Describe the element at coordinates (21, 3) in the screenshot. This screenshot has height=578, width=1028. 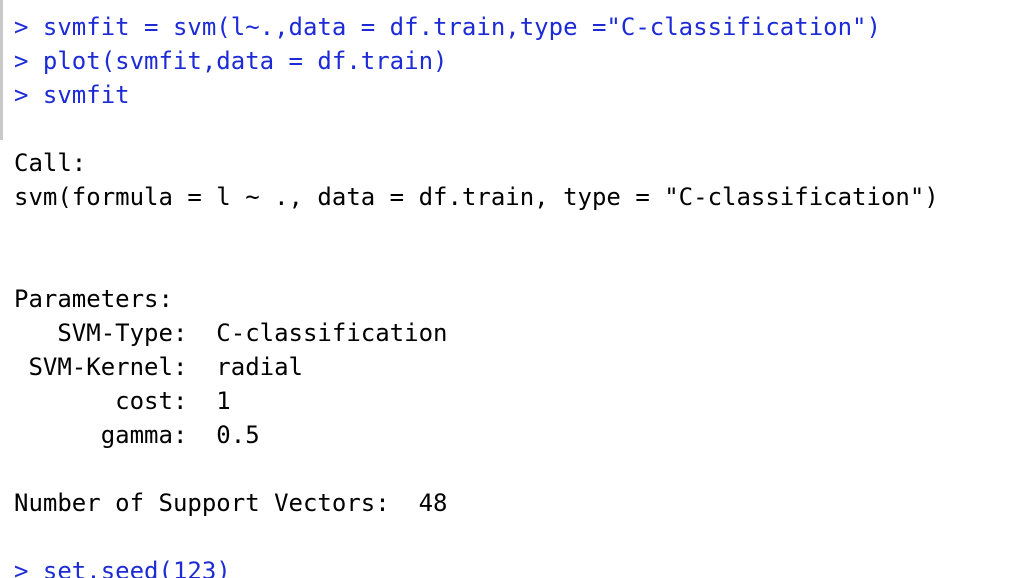
I see `partial-prompt: >` at that location.